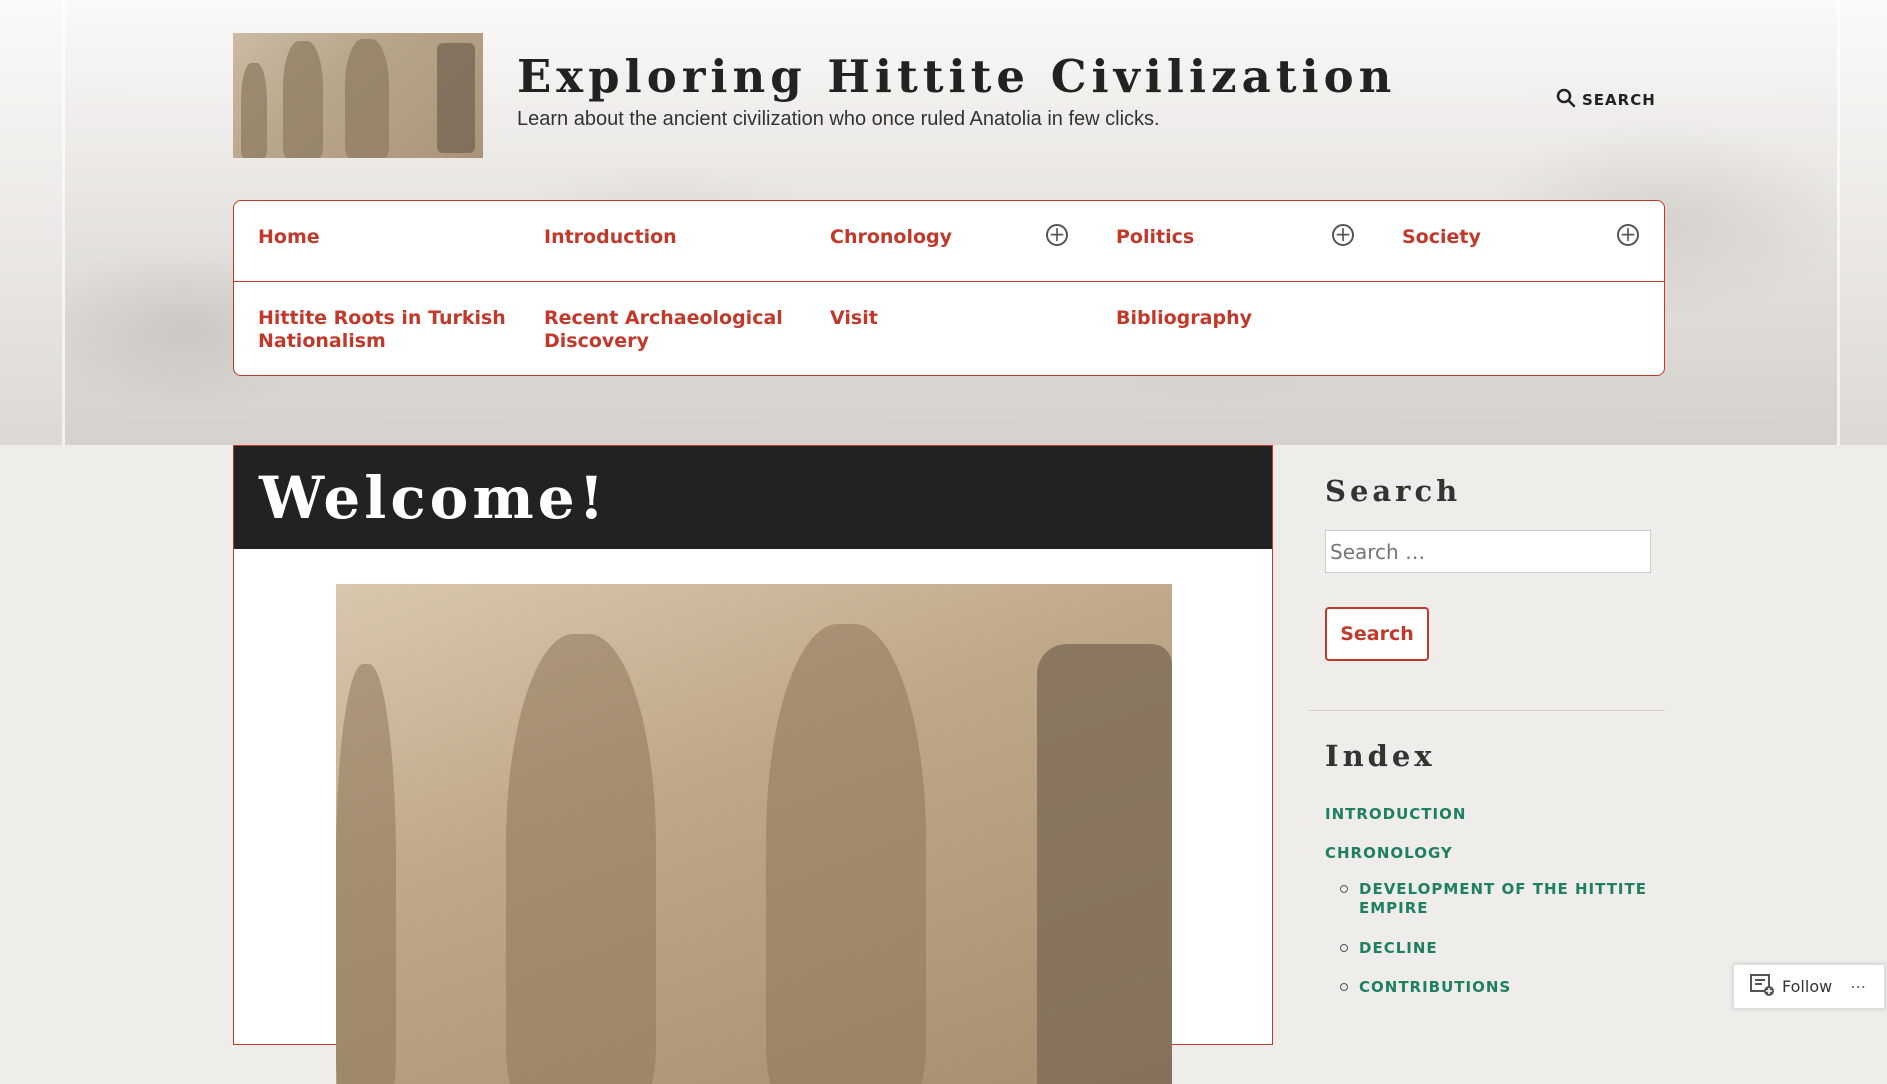 The image size is (1887, 1084). I want to click on nav-item-visit: Visit, so click(854, 318).